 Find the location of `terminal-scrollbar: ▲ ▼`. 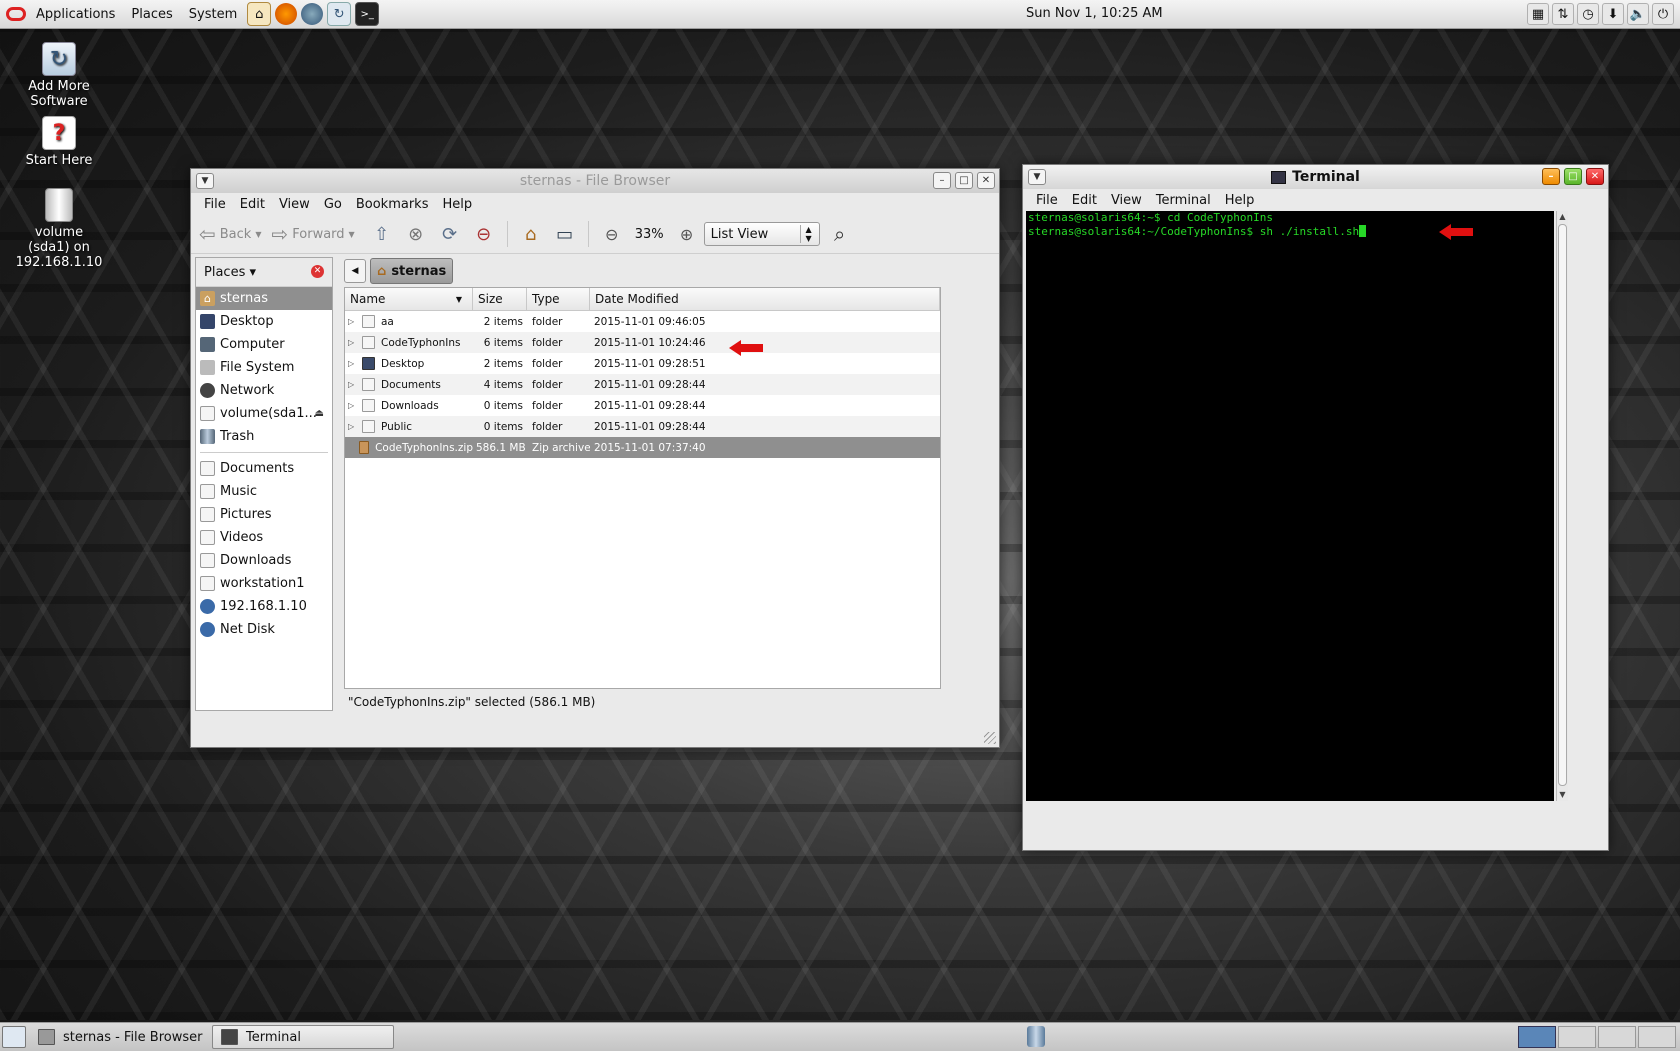

terminal-scrollbar: ▲ ▼ is located at coordinates (1562, 506).